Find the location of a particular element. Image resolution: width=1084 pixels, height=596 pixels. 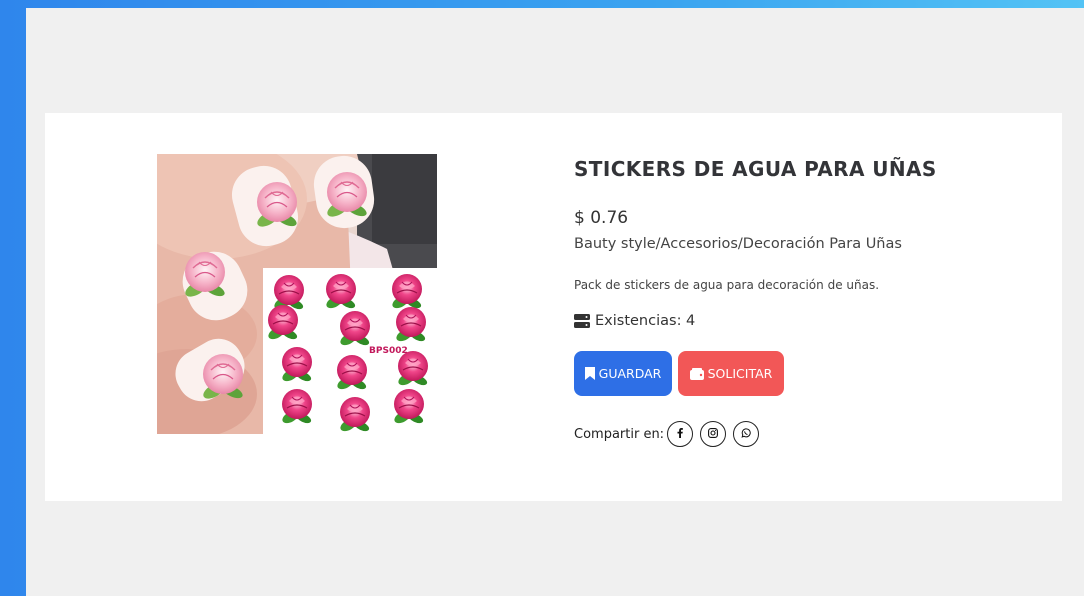

server-icon is located at coordinates (582, 321).